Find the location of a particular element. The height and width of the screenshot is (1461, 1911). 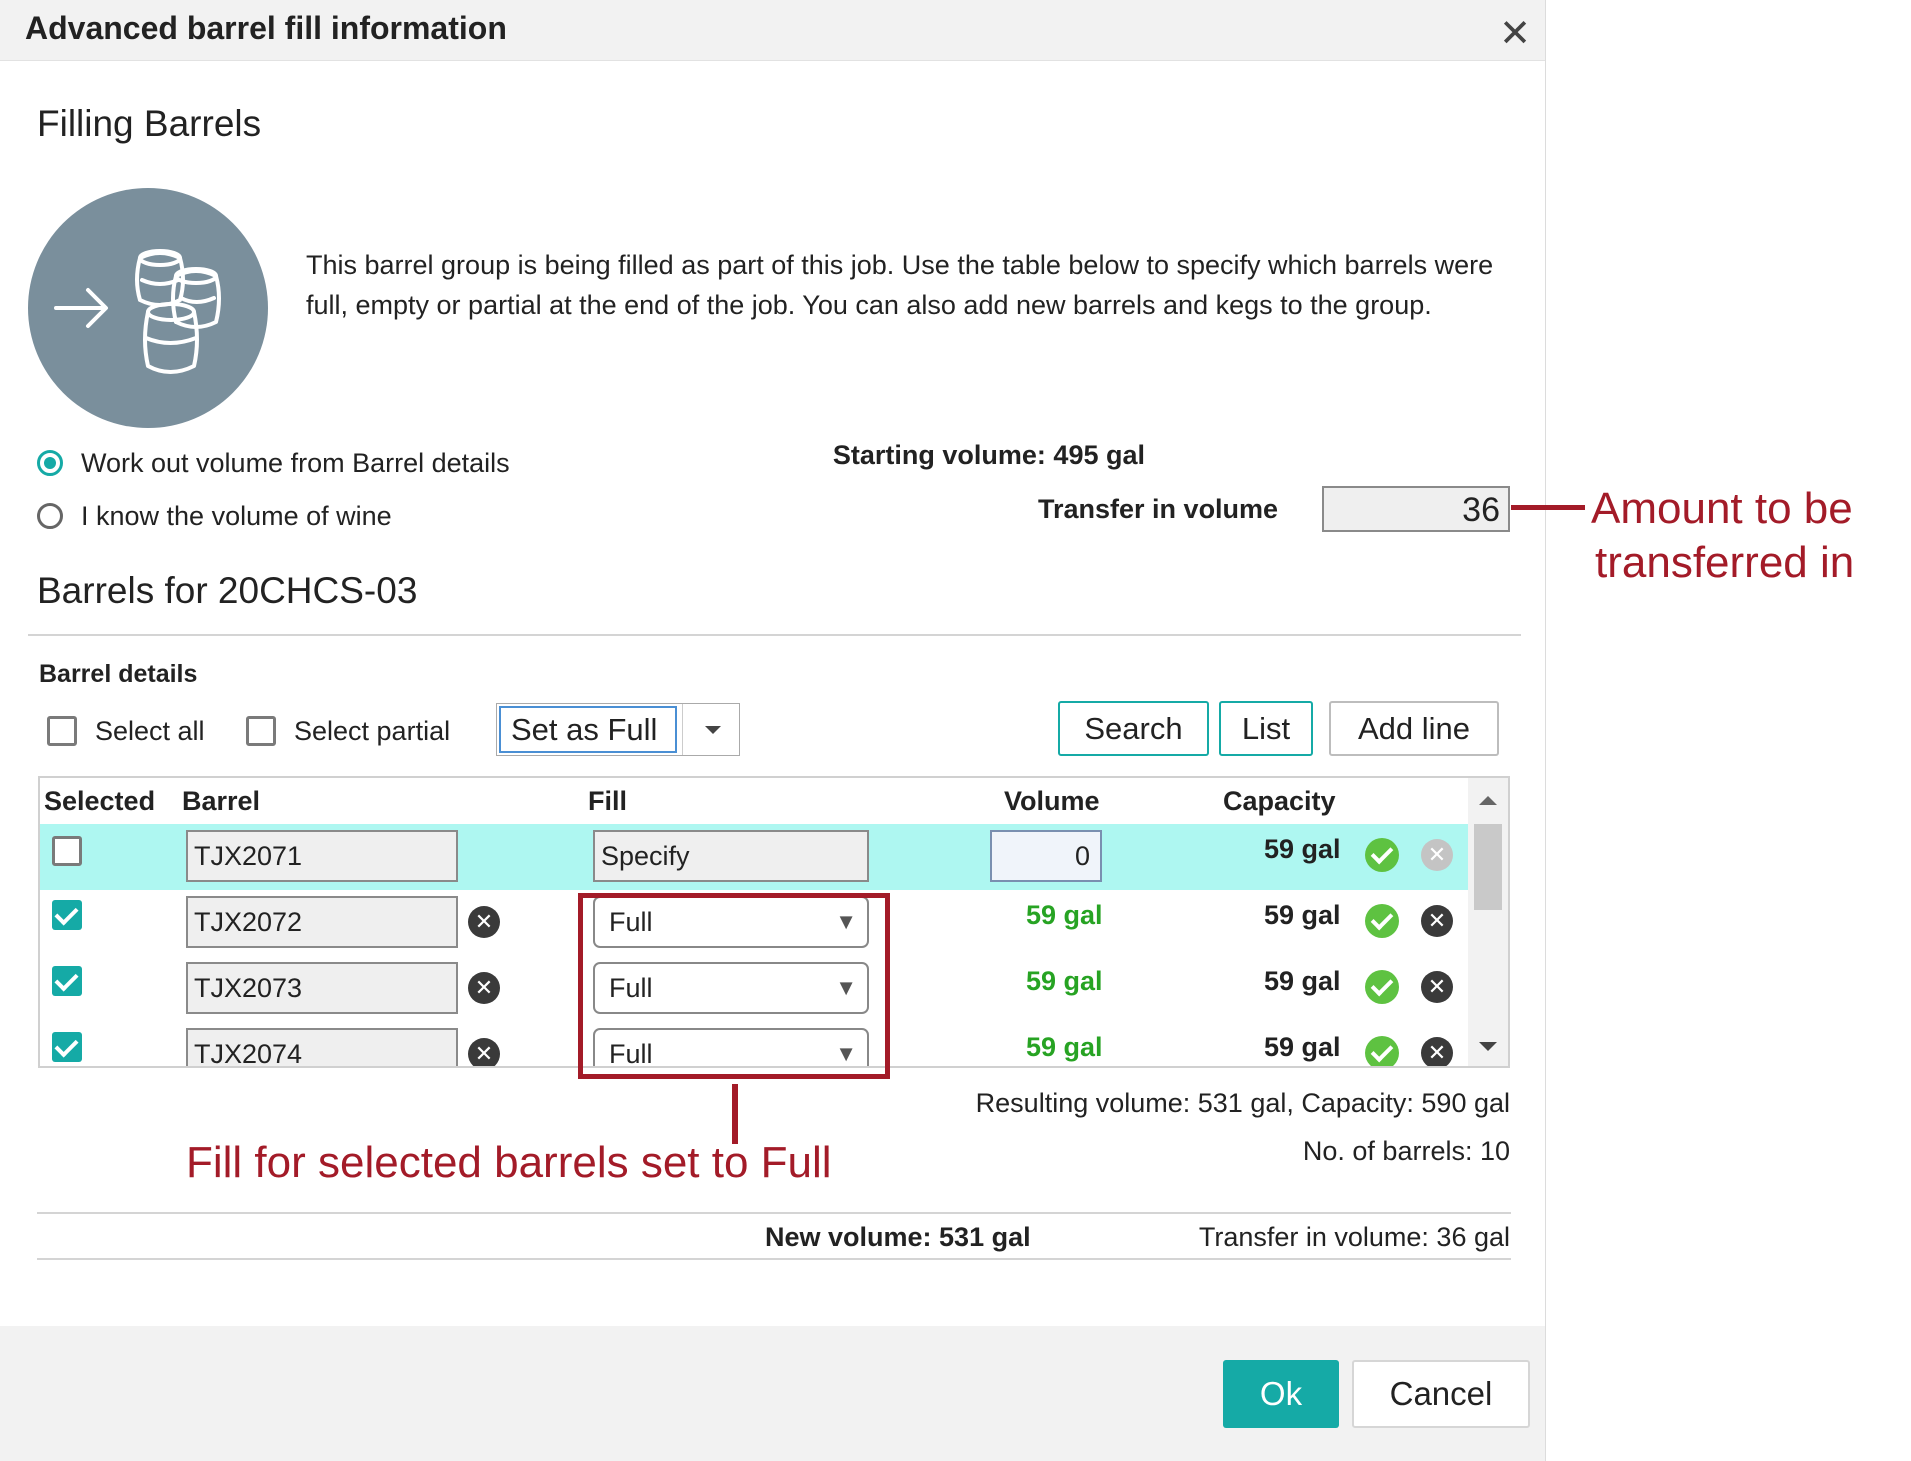

fill-annotation-text: Fill for selected barrels set to Full is located at coordinates (509, 1162).